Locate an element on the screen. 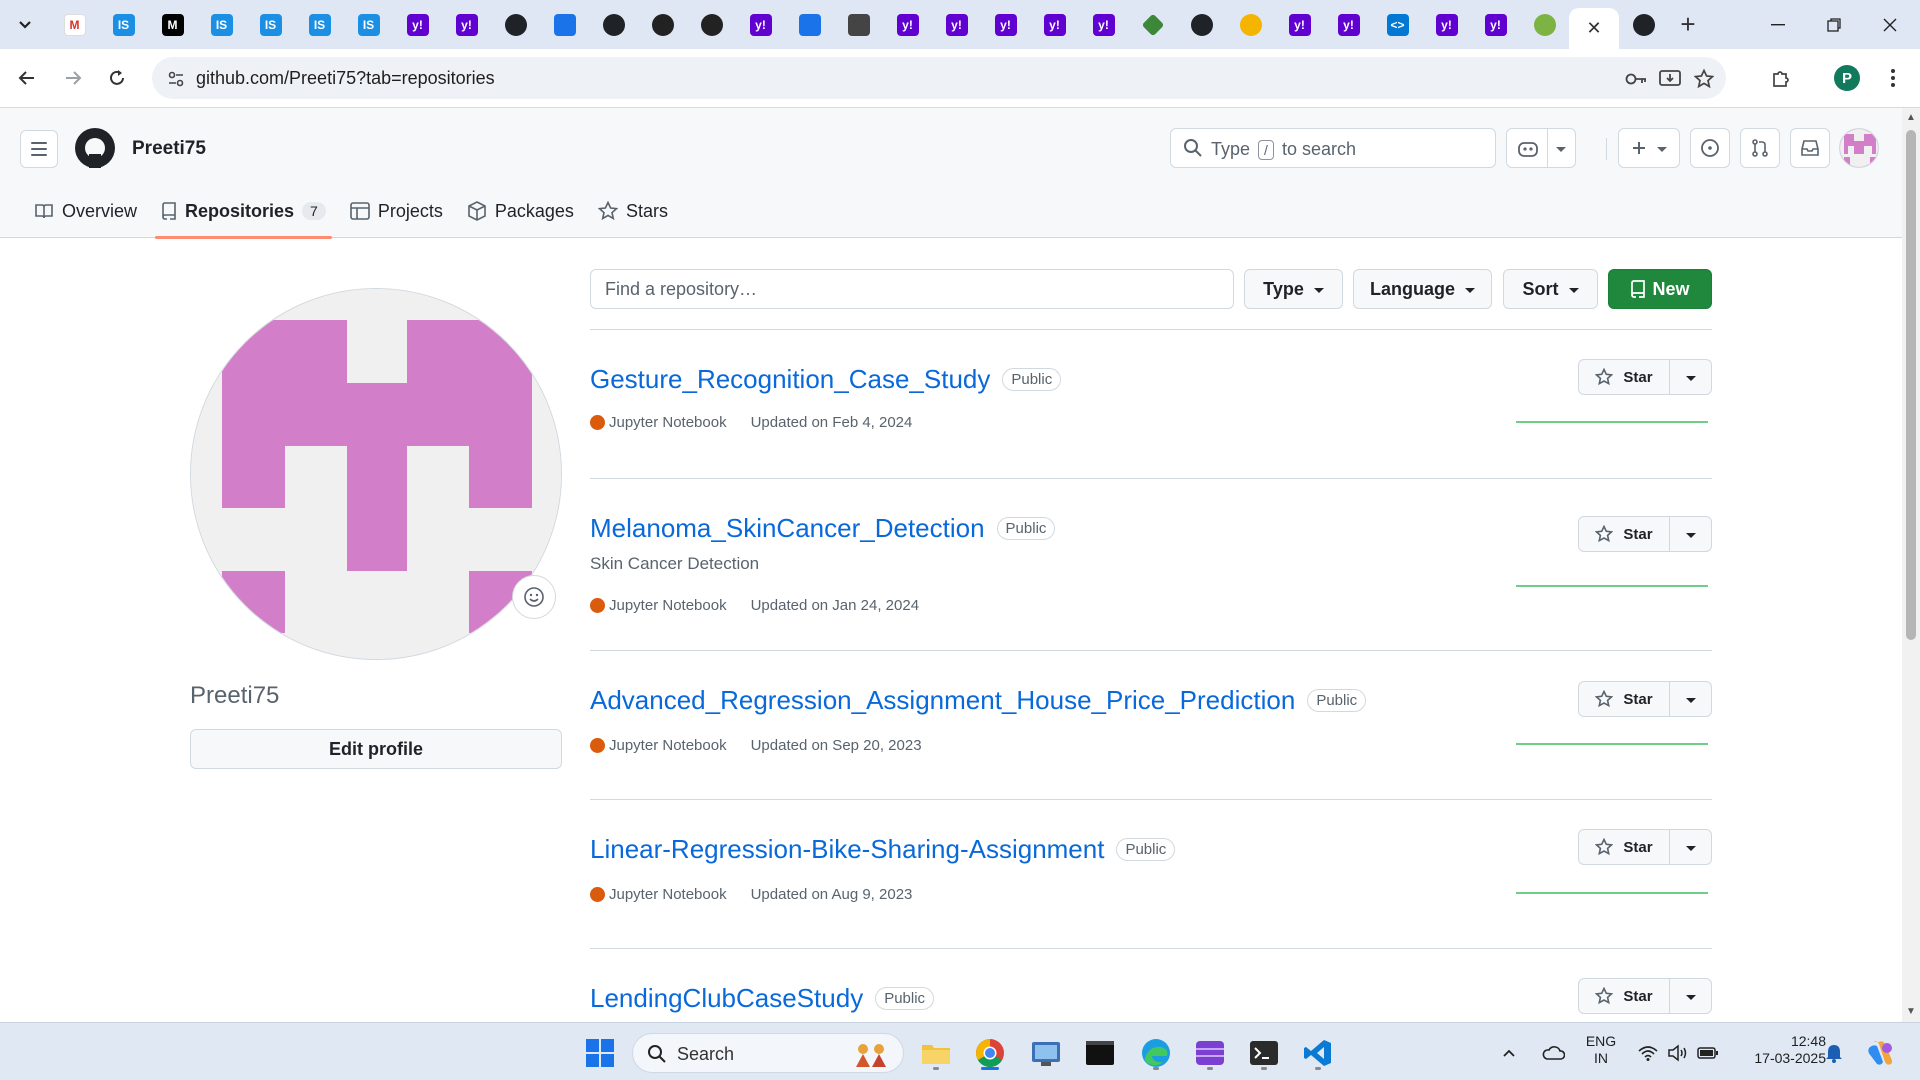 Image resolution: width=1920 pixels, height=1080 pixels. address-bar: github.com/Preeti75?tab=repositories is located at coordinates (939, 78).